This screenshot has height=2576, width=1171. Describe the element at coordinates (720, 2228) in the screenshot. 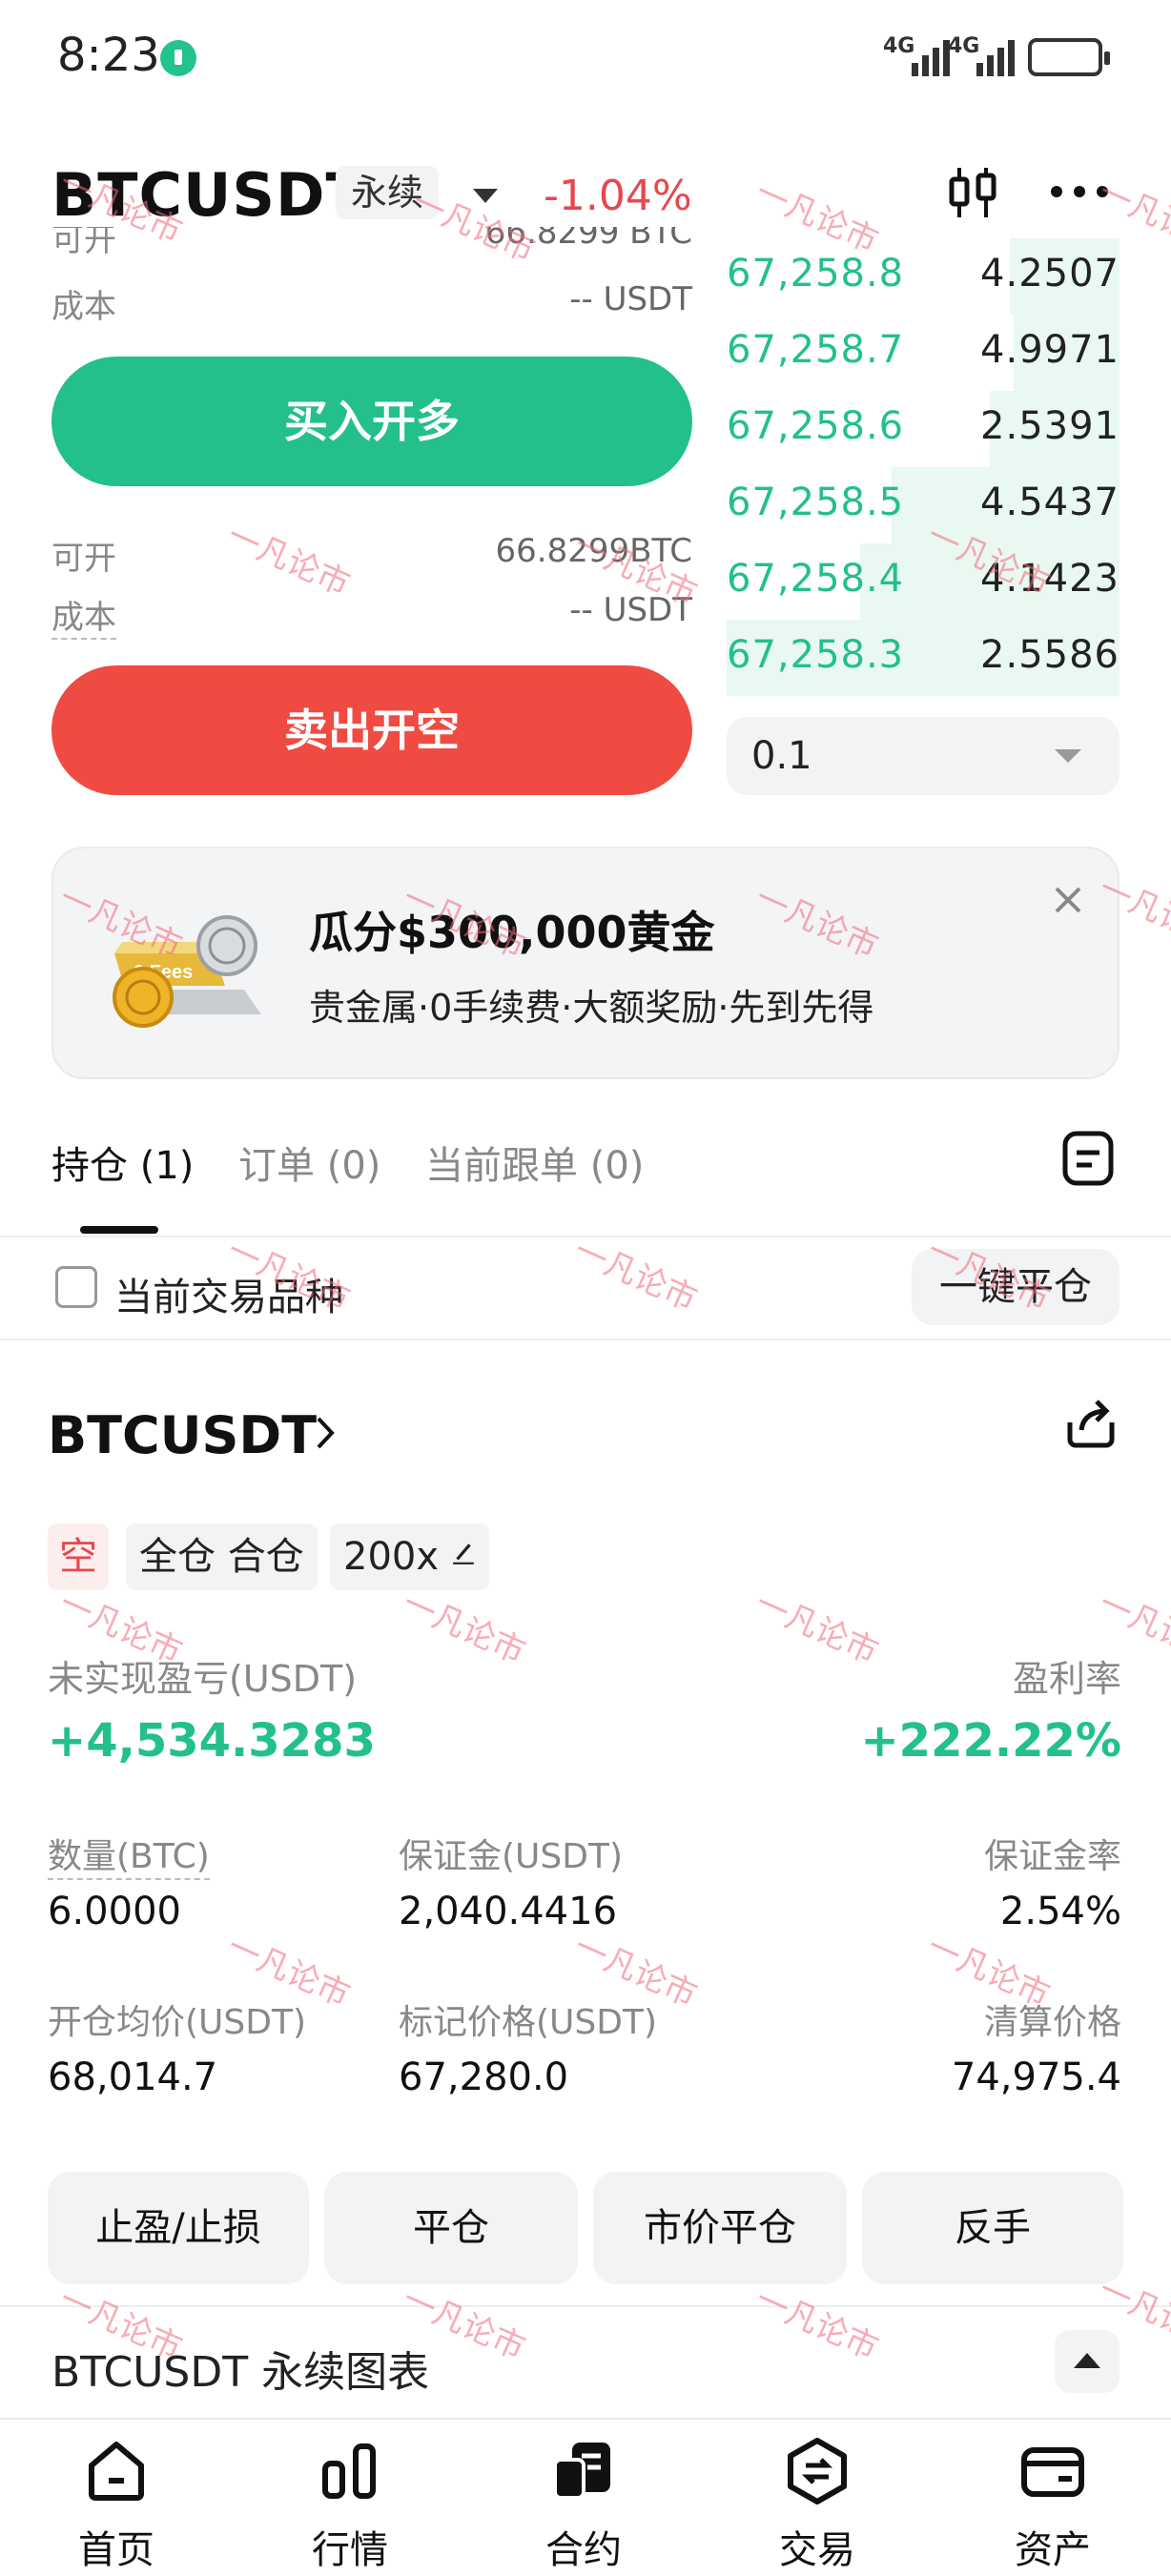

I see `market-close-button: 市价平仓` at that location.